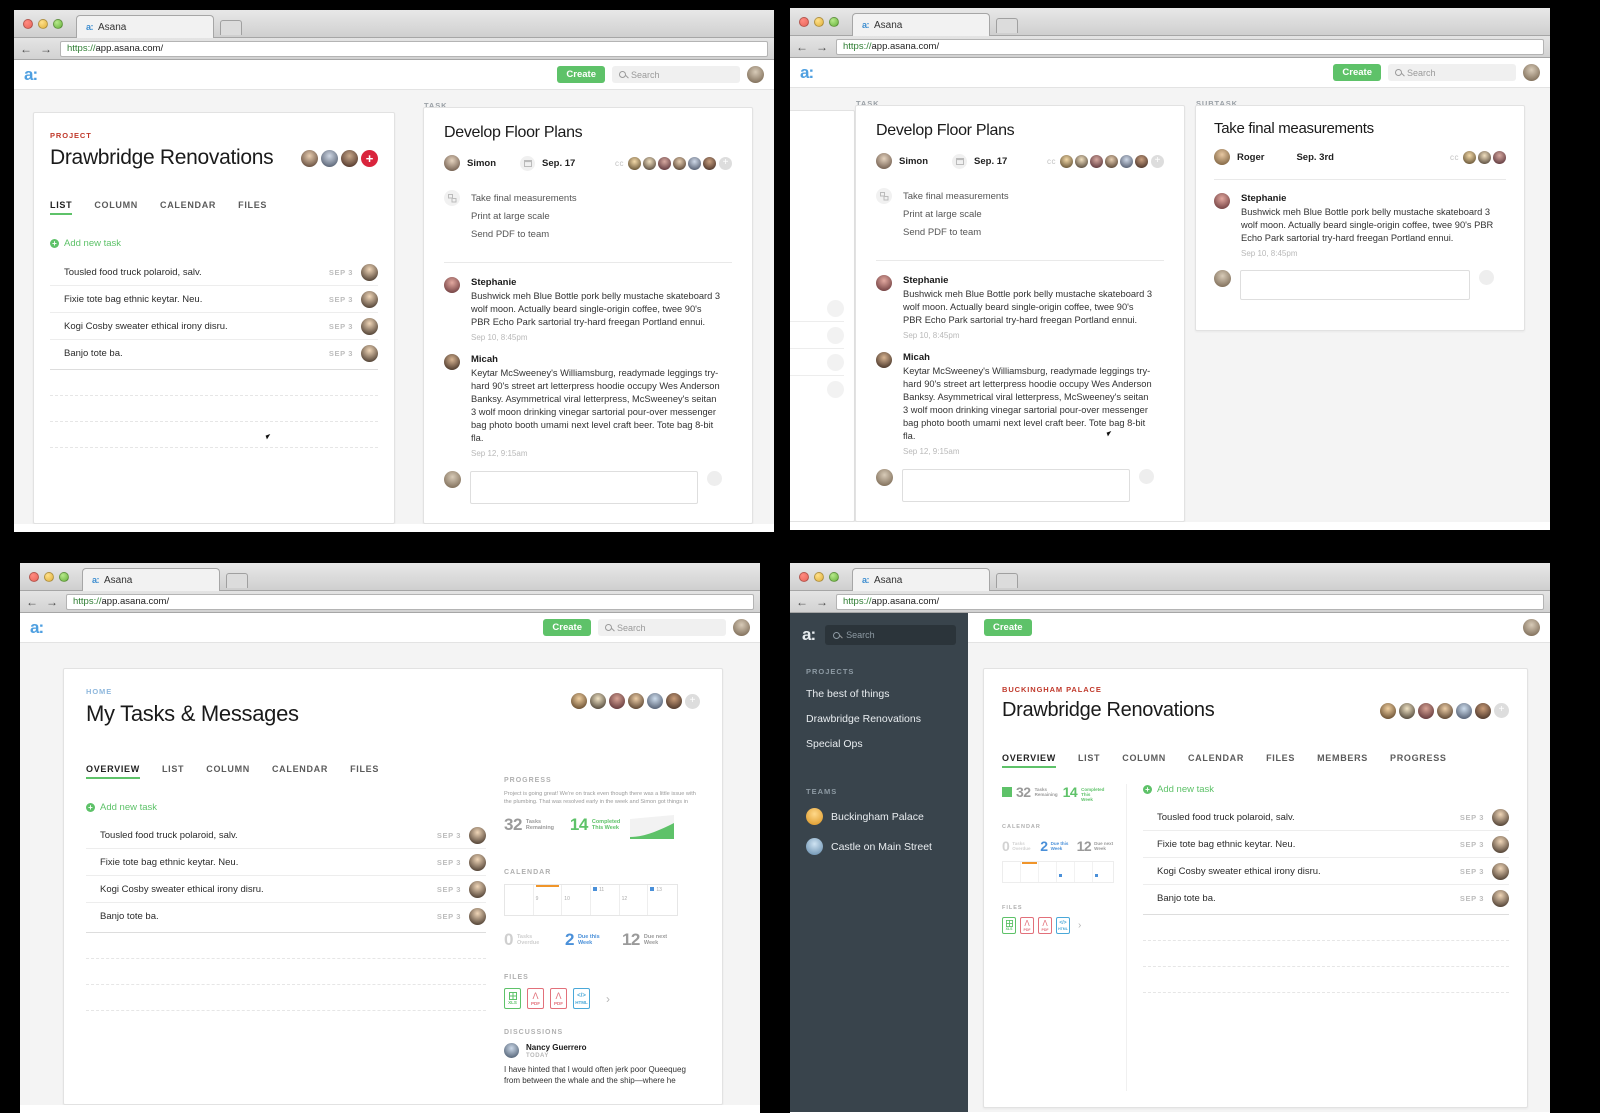  What do you see at coordinates (1478, 157) in the screenshot?
I see `cc-list: cc` at bounding box center [1478, 157].